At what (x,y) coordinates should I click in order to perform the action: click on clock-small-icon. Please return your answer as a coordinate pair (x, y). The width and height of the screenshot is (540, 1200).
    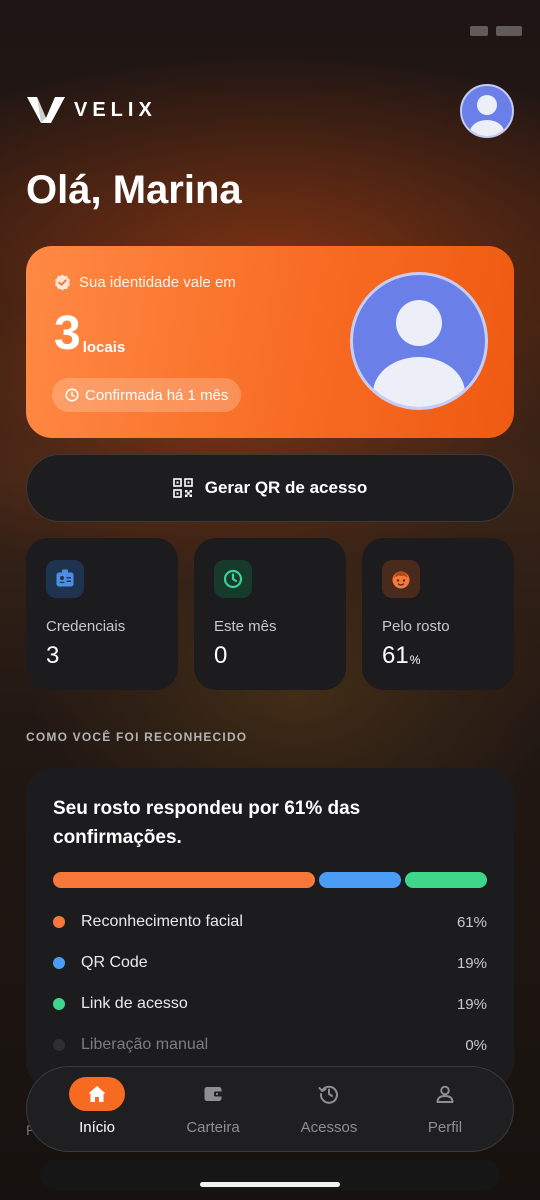
    Looking at the image, I should click on (72, 395).